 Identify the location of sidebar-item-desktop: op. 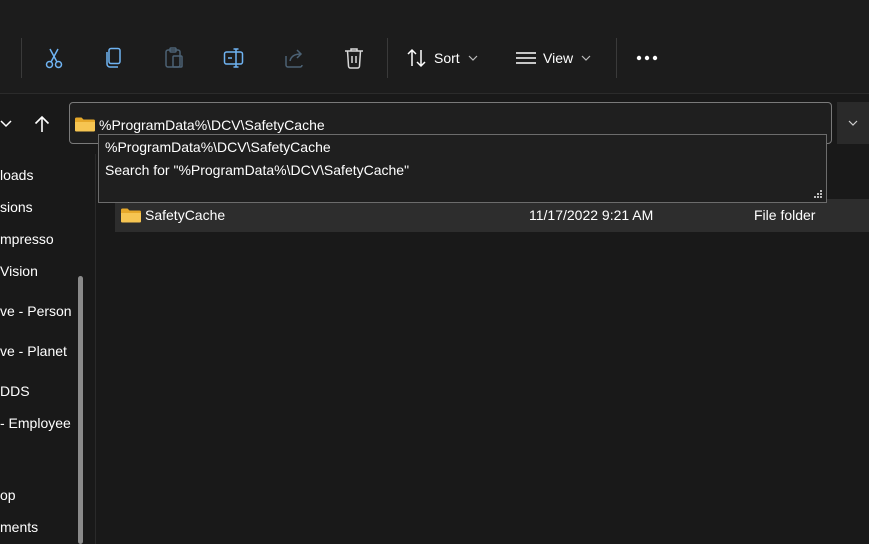
(8, 495).